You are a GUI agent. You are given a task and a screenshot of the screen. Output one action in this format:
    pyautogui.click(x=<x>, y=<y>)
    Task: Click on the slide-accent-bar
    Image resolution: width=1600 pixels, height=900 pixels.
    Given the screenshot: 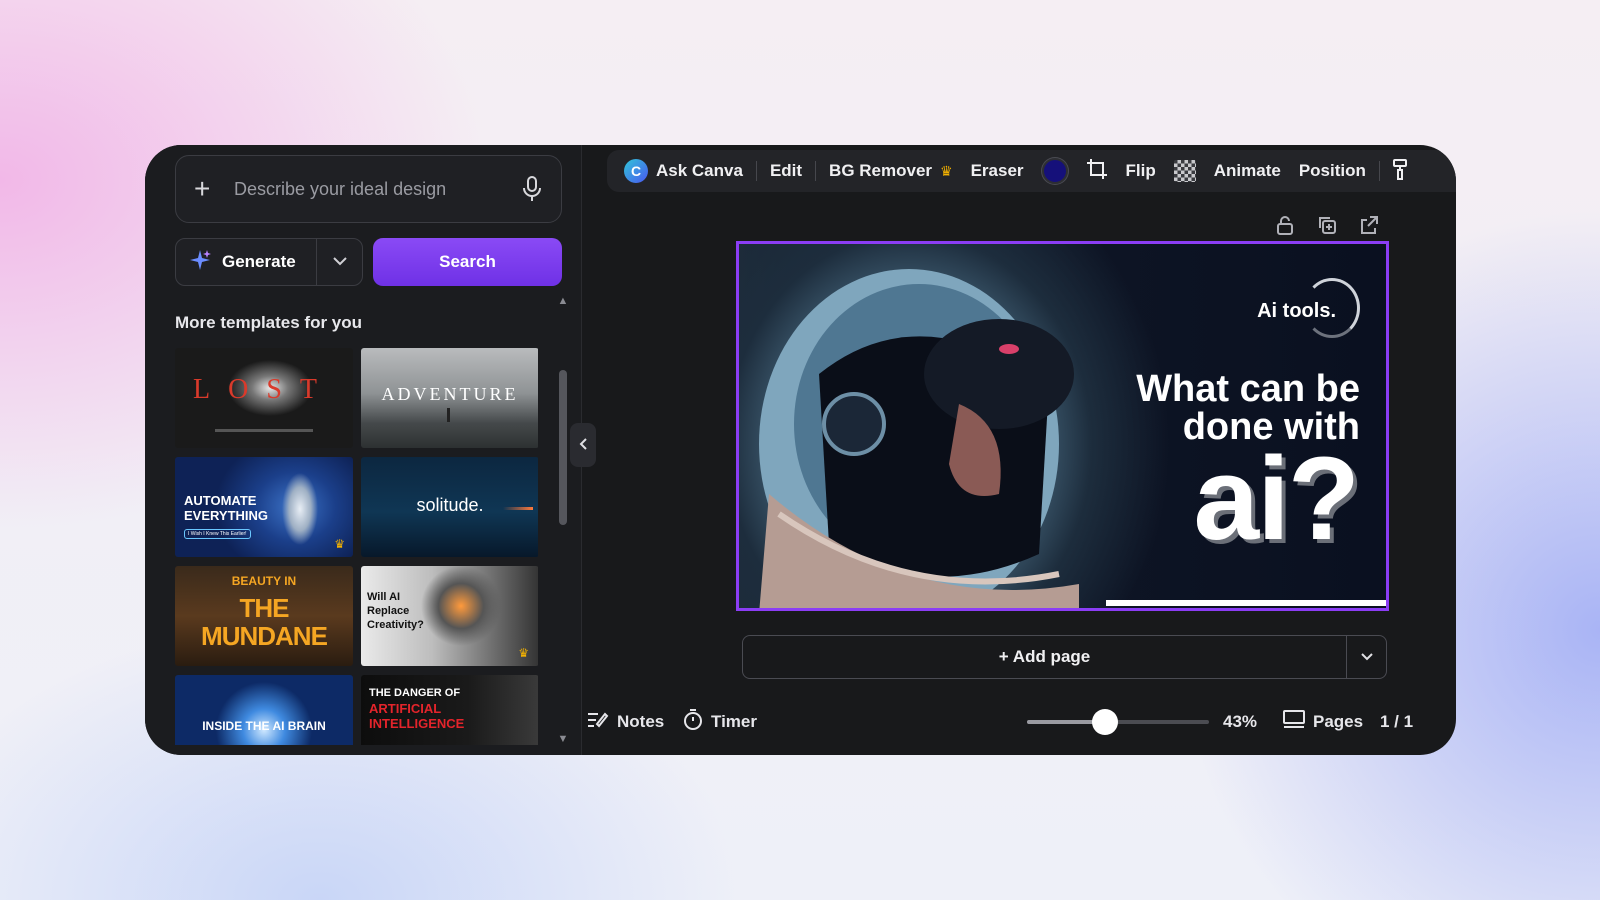 What is the action you would take?
    pyautogui.click(x=1246, y=603)
    